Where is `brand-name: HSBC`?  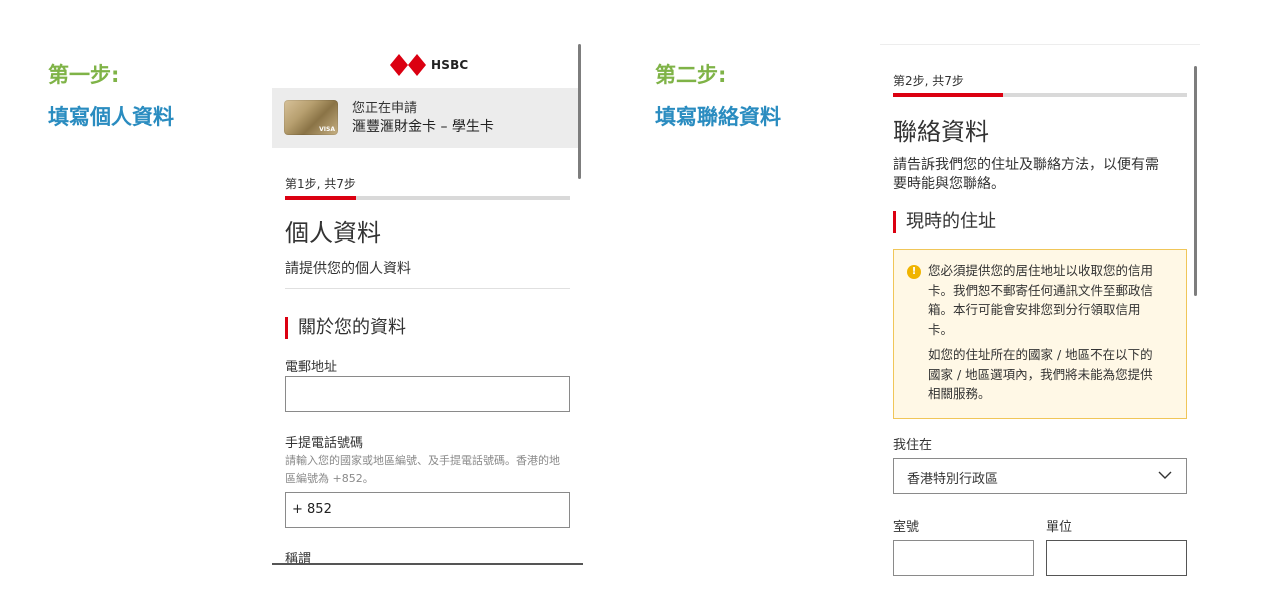 brand-name: HSBC is located at coordinates (450, 65).